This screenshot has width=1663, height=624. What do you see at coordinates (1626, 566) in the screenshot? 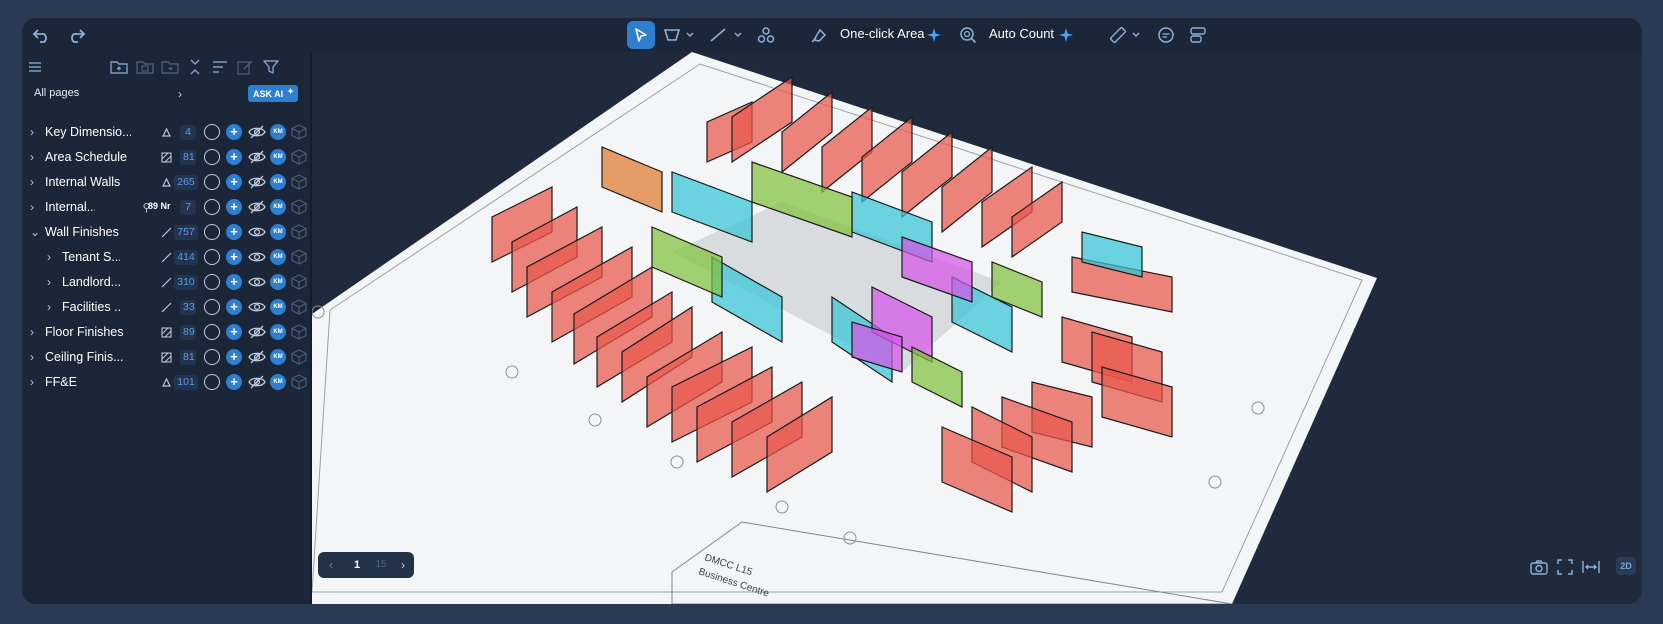
I see `view-mode-toggle: 2D` at bounding box center [1626, 566].